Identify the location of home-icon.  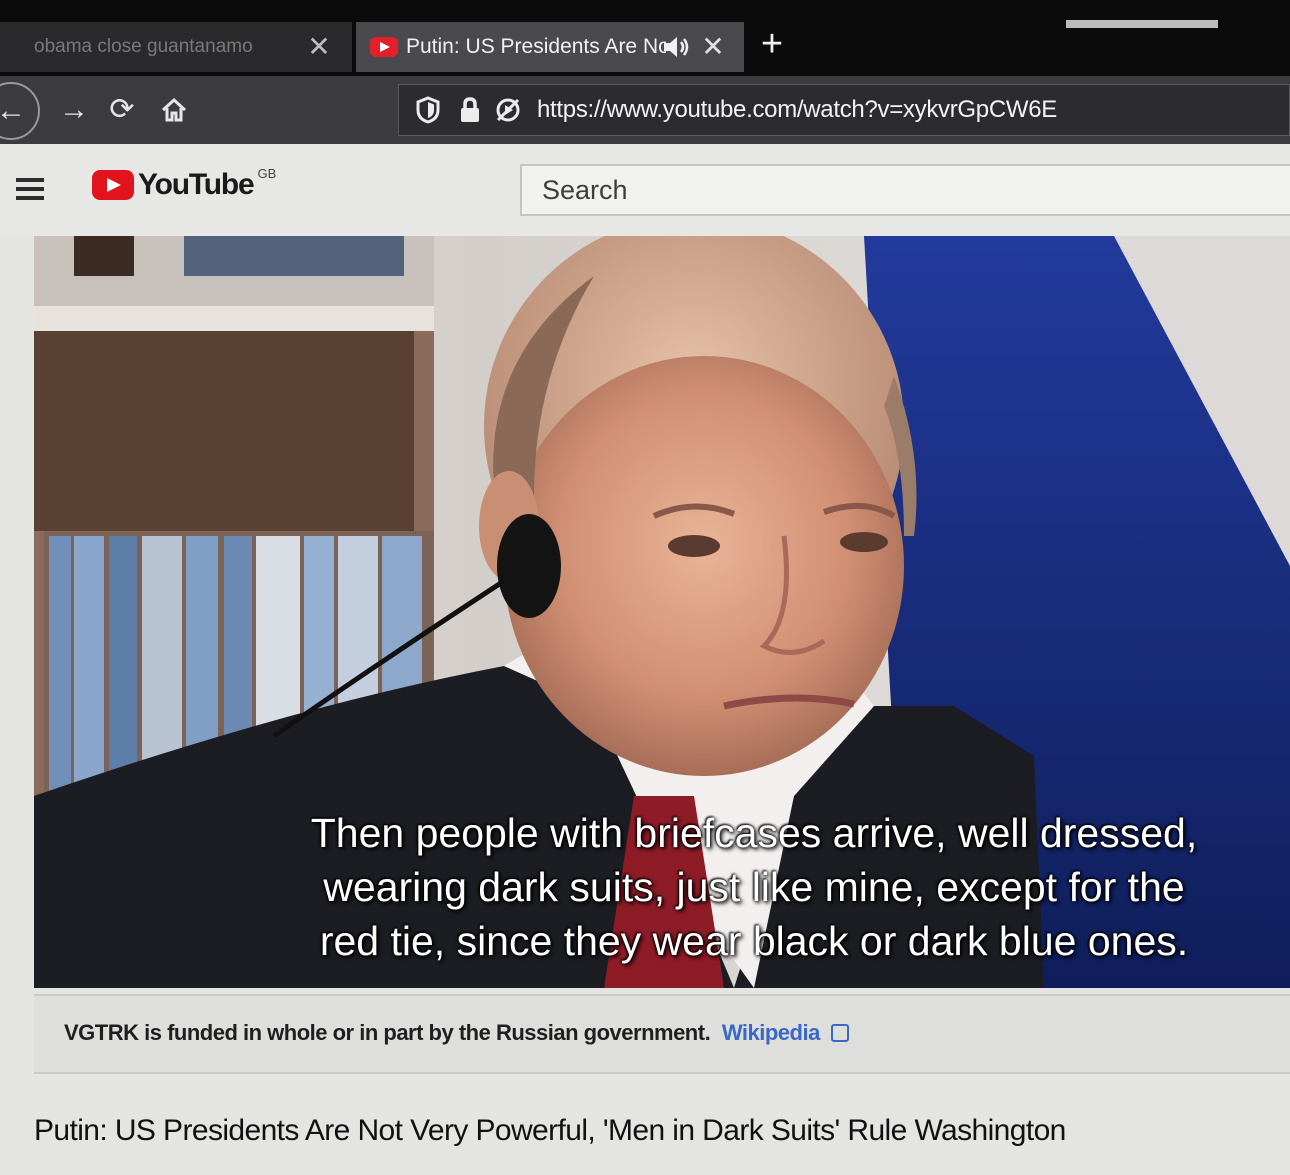
(174, 109).